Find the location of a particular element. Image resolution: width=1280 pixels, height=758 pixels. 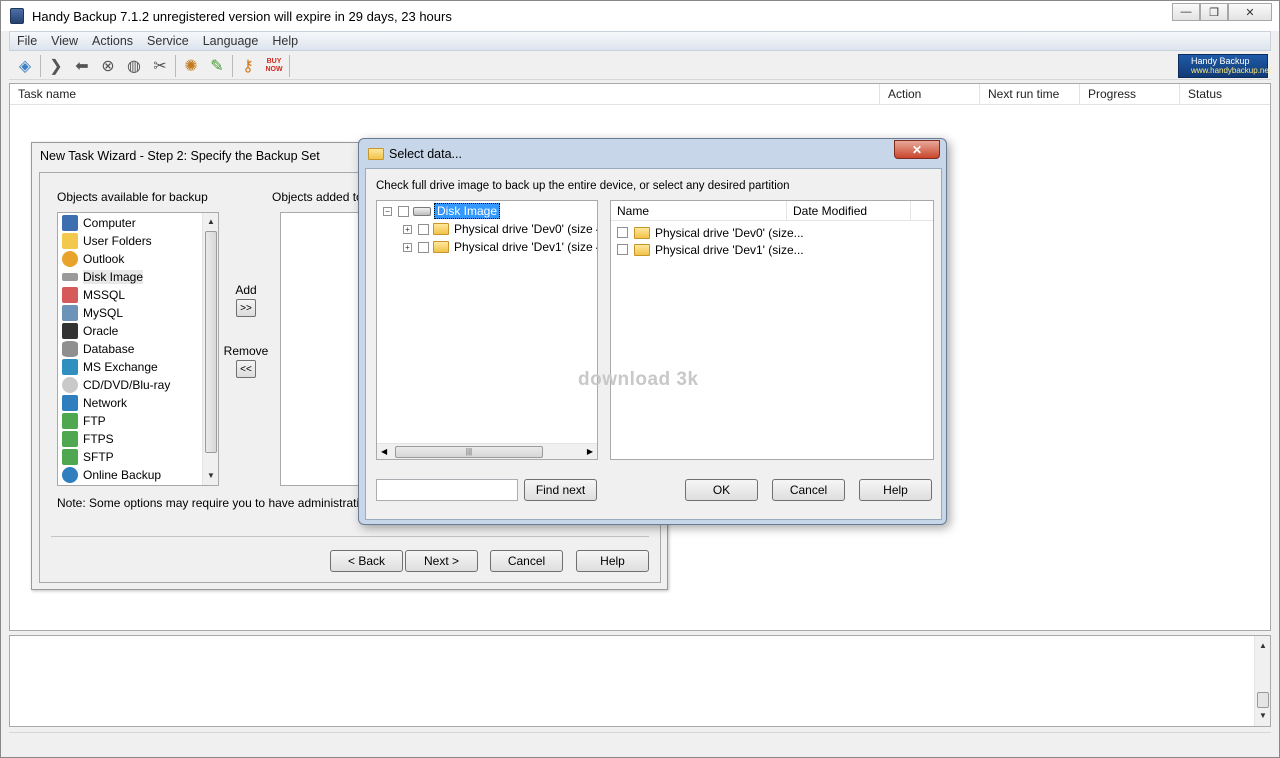

objects-scrollbar: ▲ ▼ is located at coordinates (210, 349).